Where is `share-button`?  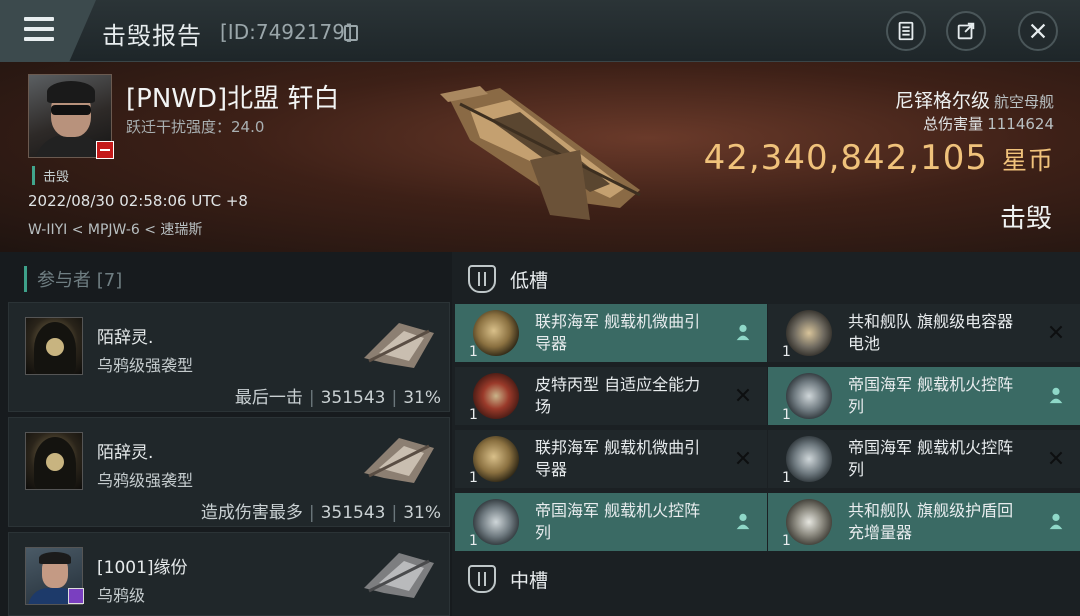 share-button is located at coordinates (966, 31).